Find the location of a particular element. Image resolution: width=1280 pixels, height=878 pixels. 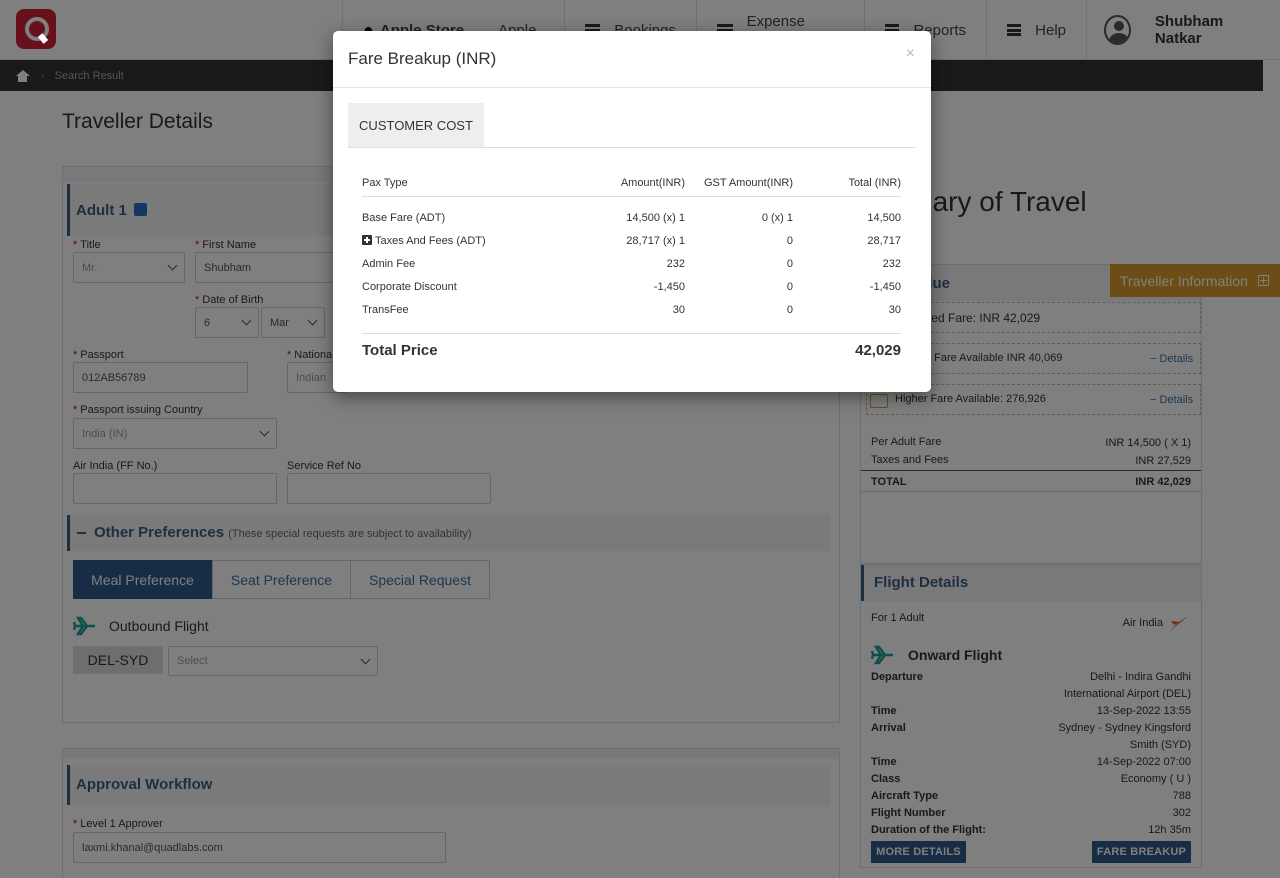

total-price-row: Total Price 42,029 is located at coordinates (631, 348).